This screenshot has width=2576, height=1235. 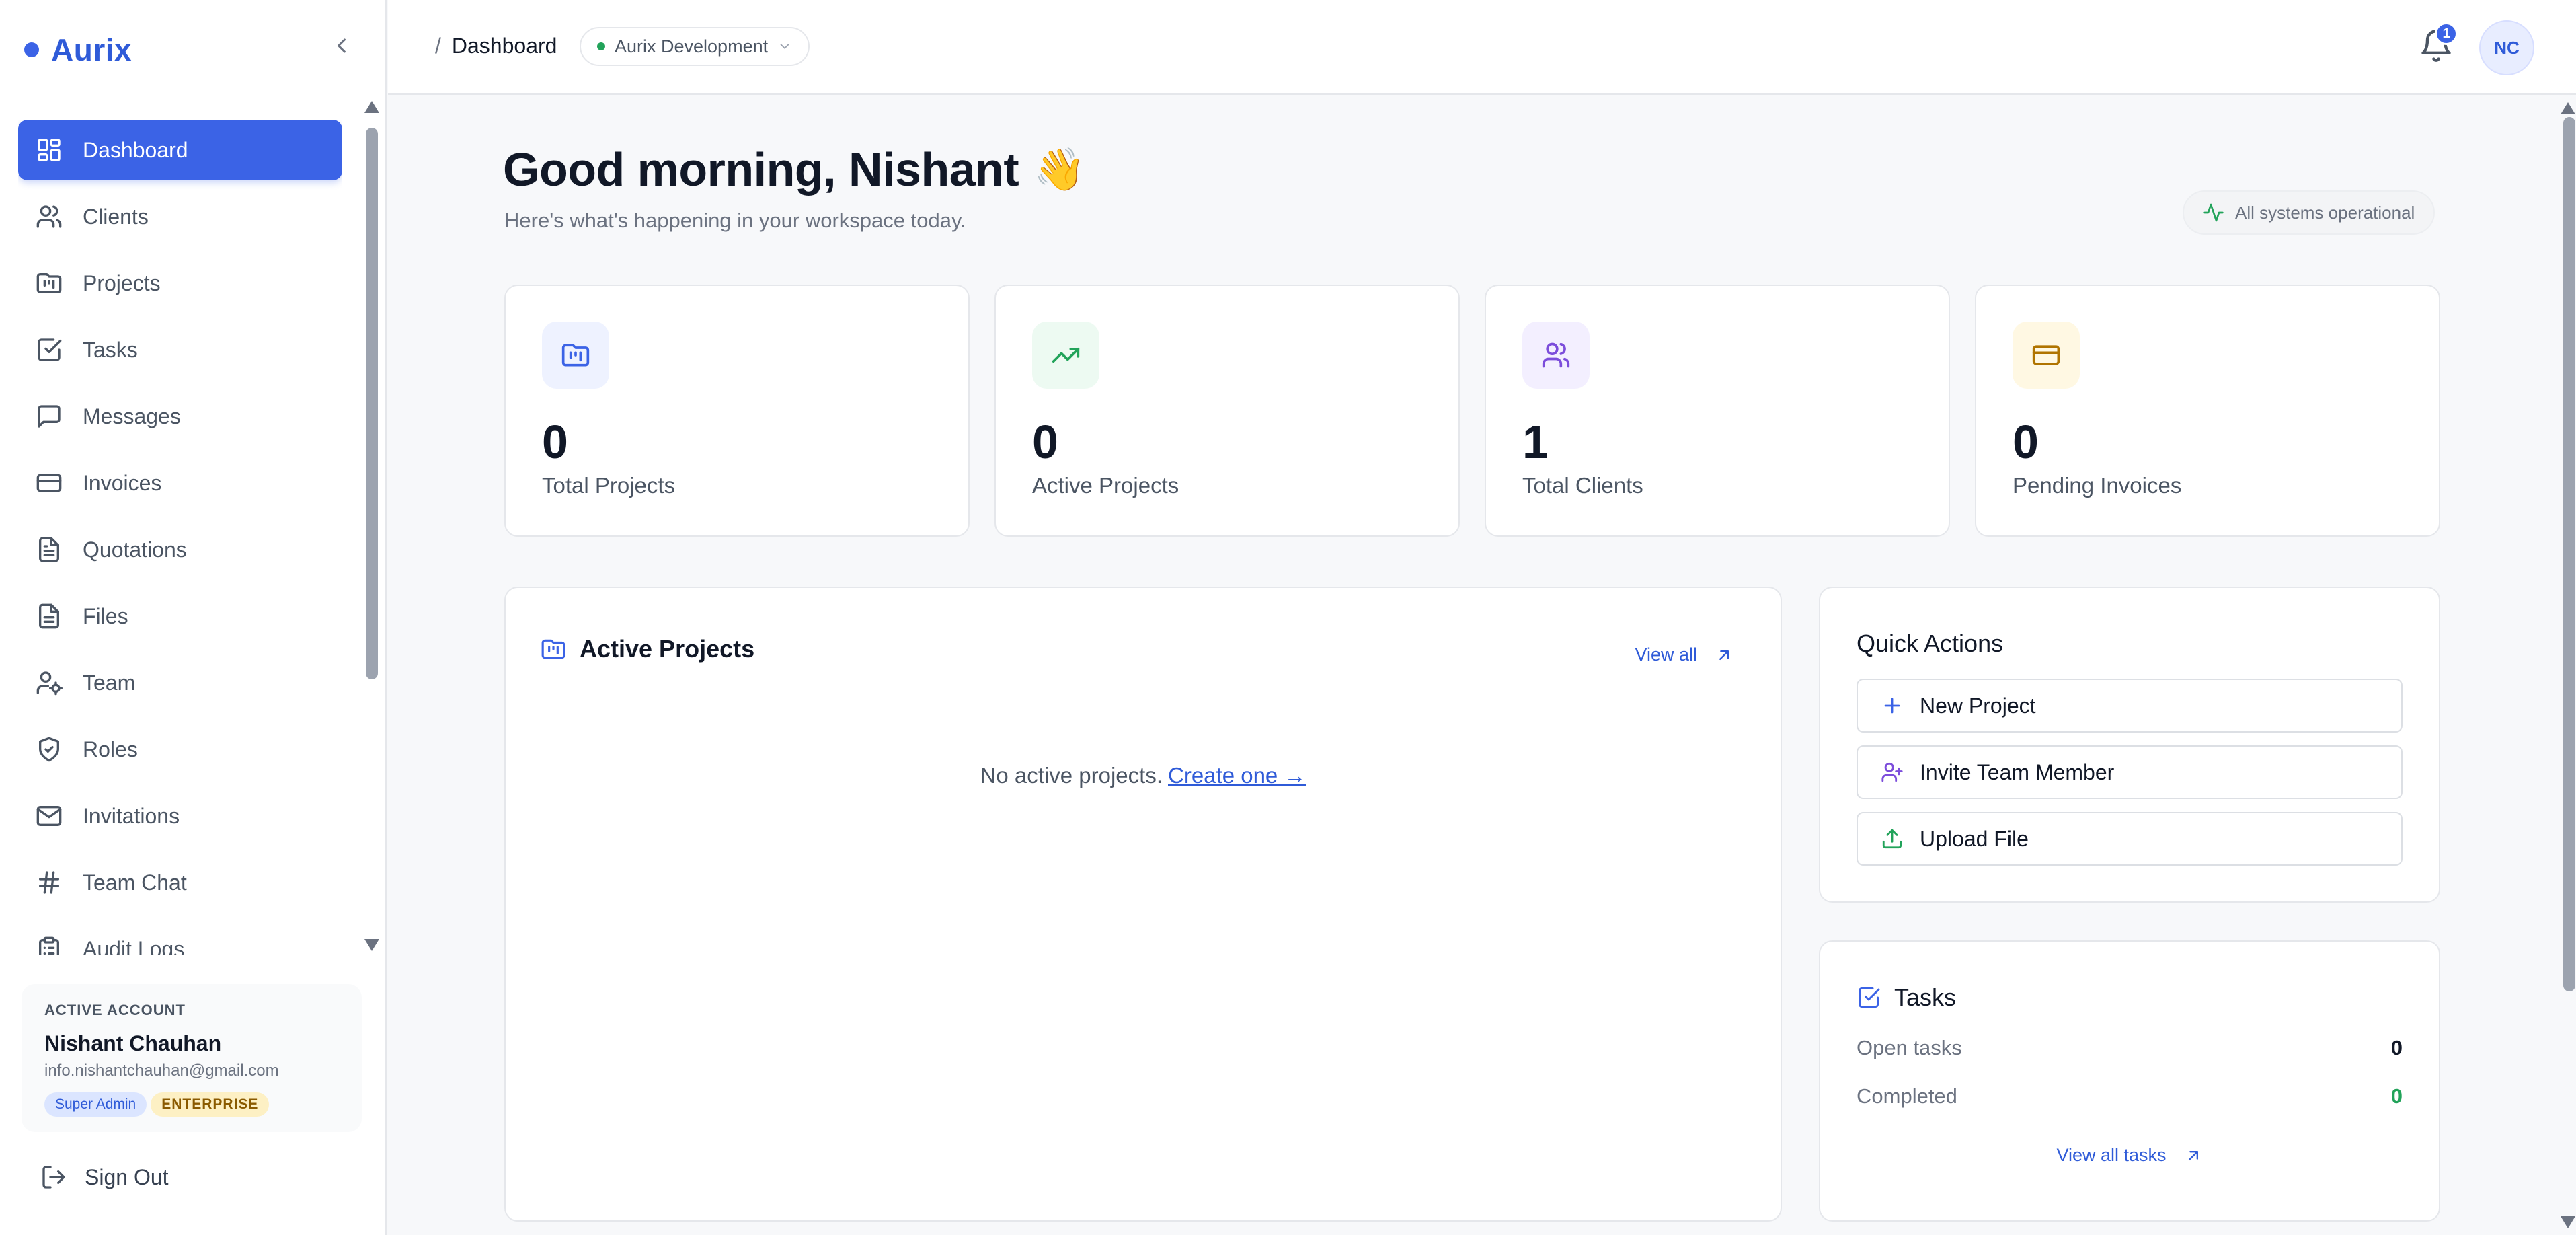 I want to click on stat-label: Active Projects, so click(x=1105, y=485).